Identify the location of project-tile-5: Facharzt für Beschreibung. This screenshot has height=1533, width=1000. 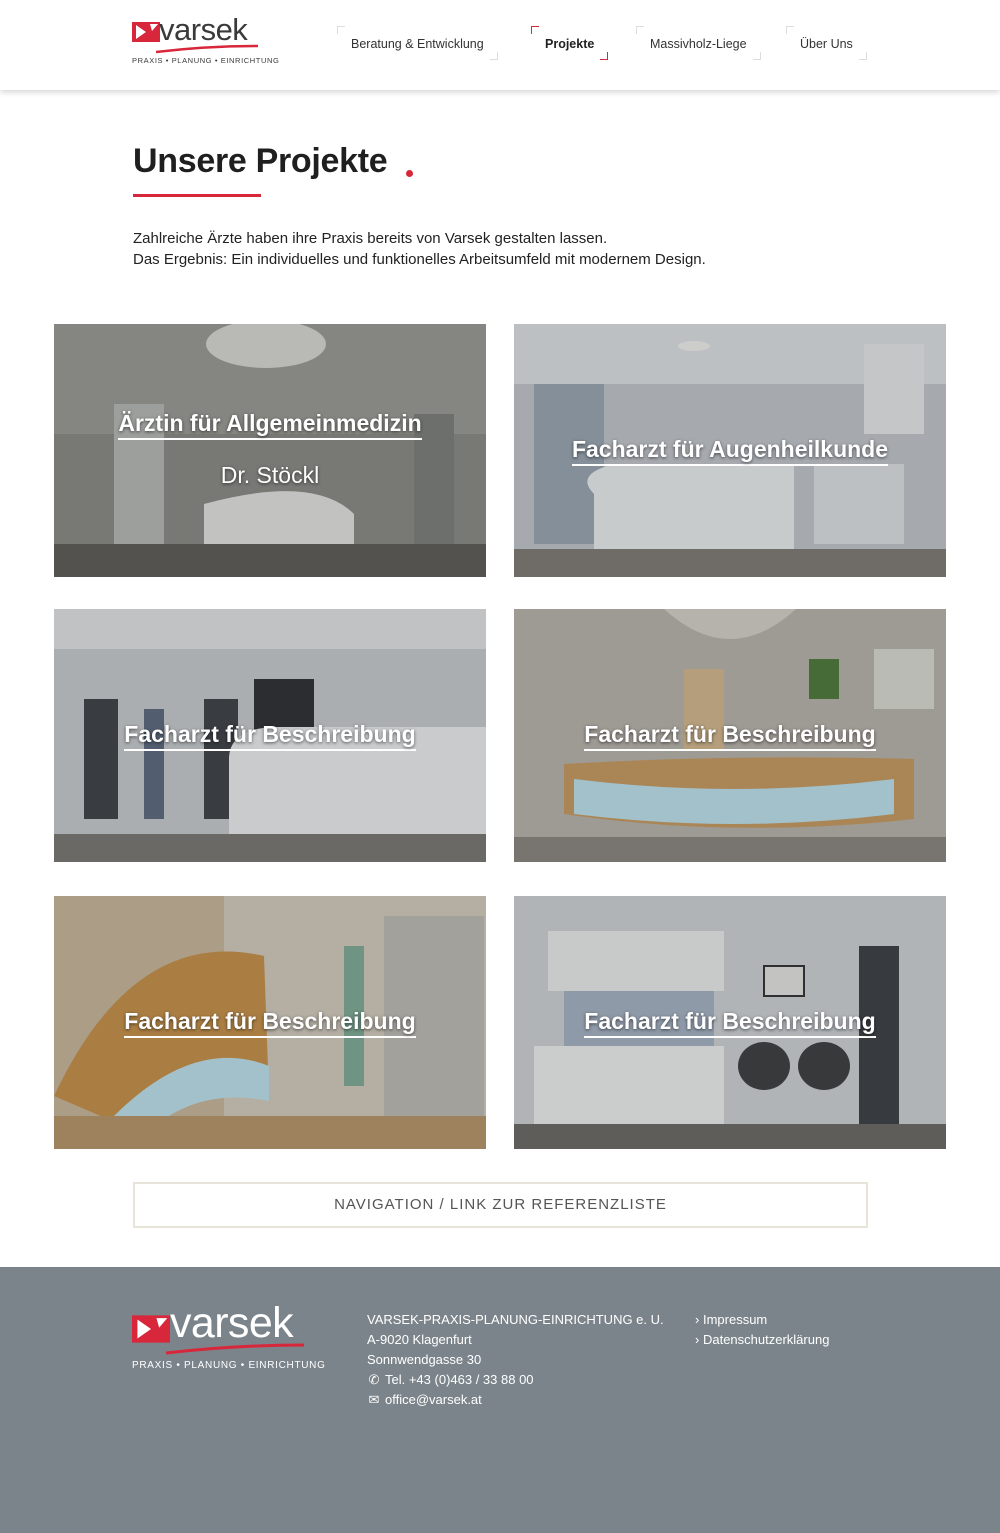
(270, 1022).